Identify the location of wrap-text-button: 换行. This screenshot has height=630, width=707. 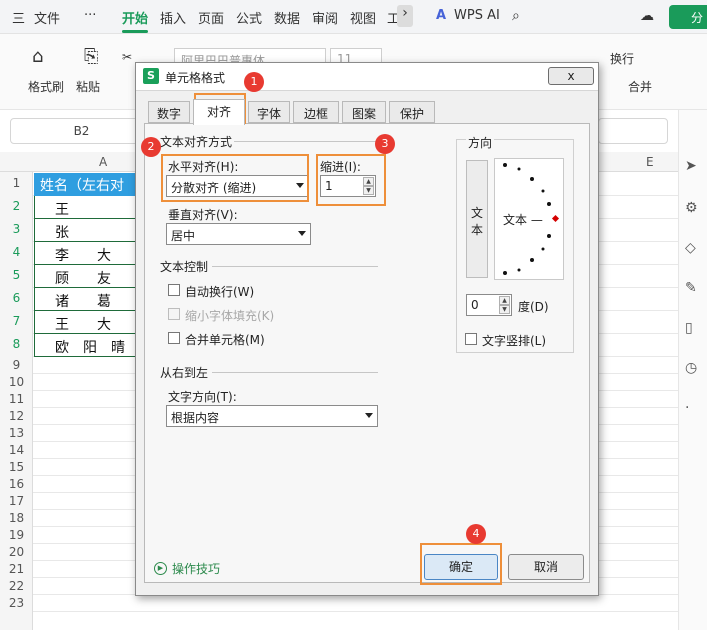
(622, 58).